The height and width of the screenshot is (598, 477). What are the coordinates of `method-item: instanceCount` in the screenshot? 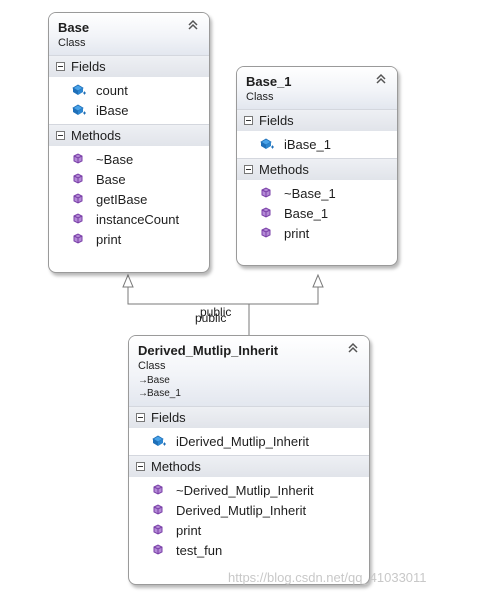 It's located at (129, 219).